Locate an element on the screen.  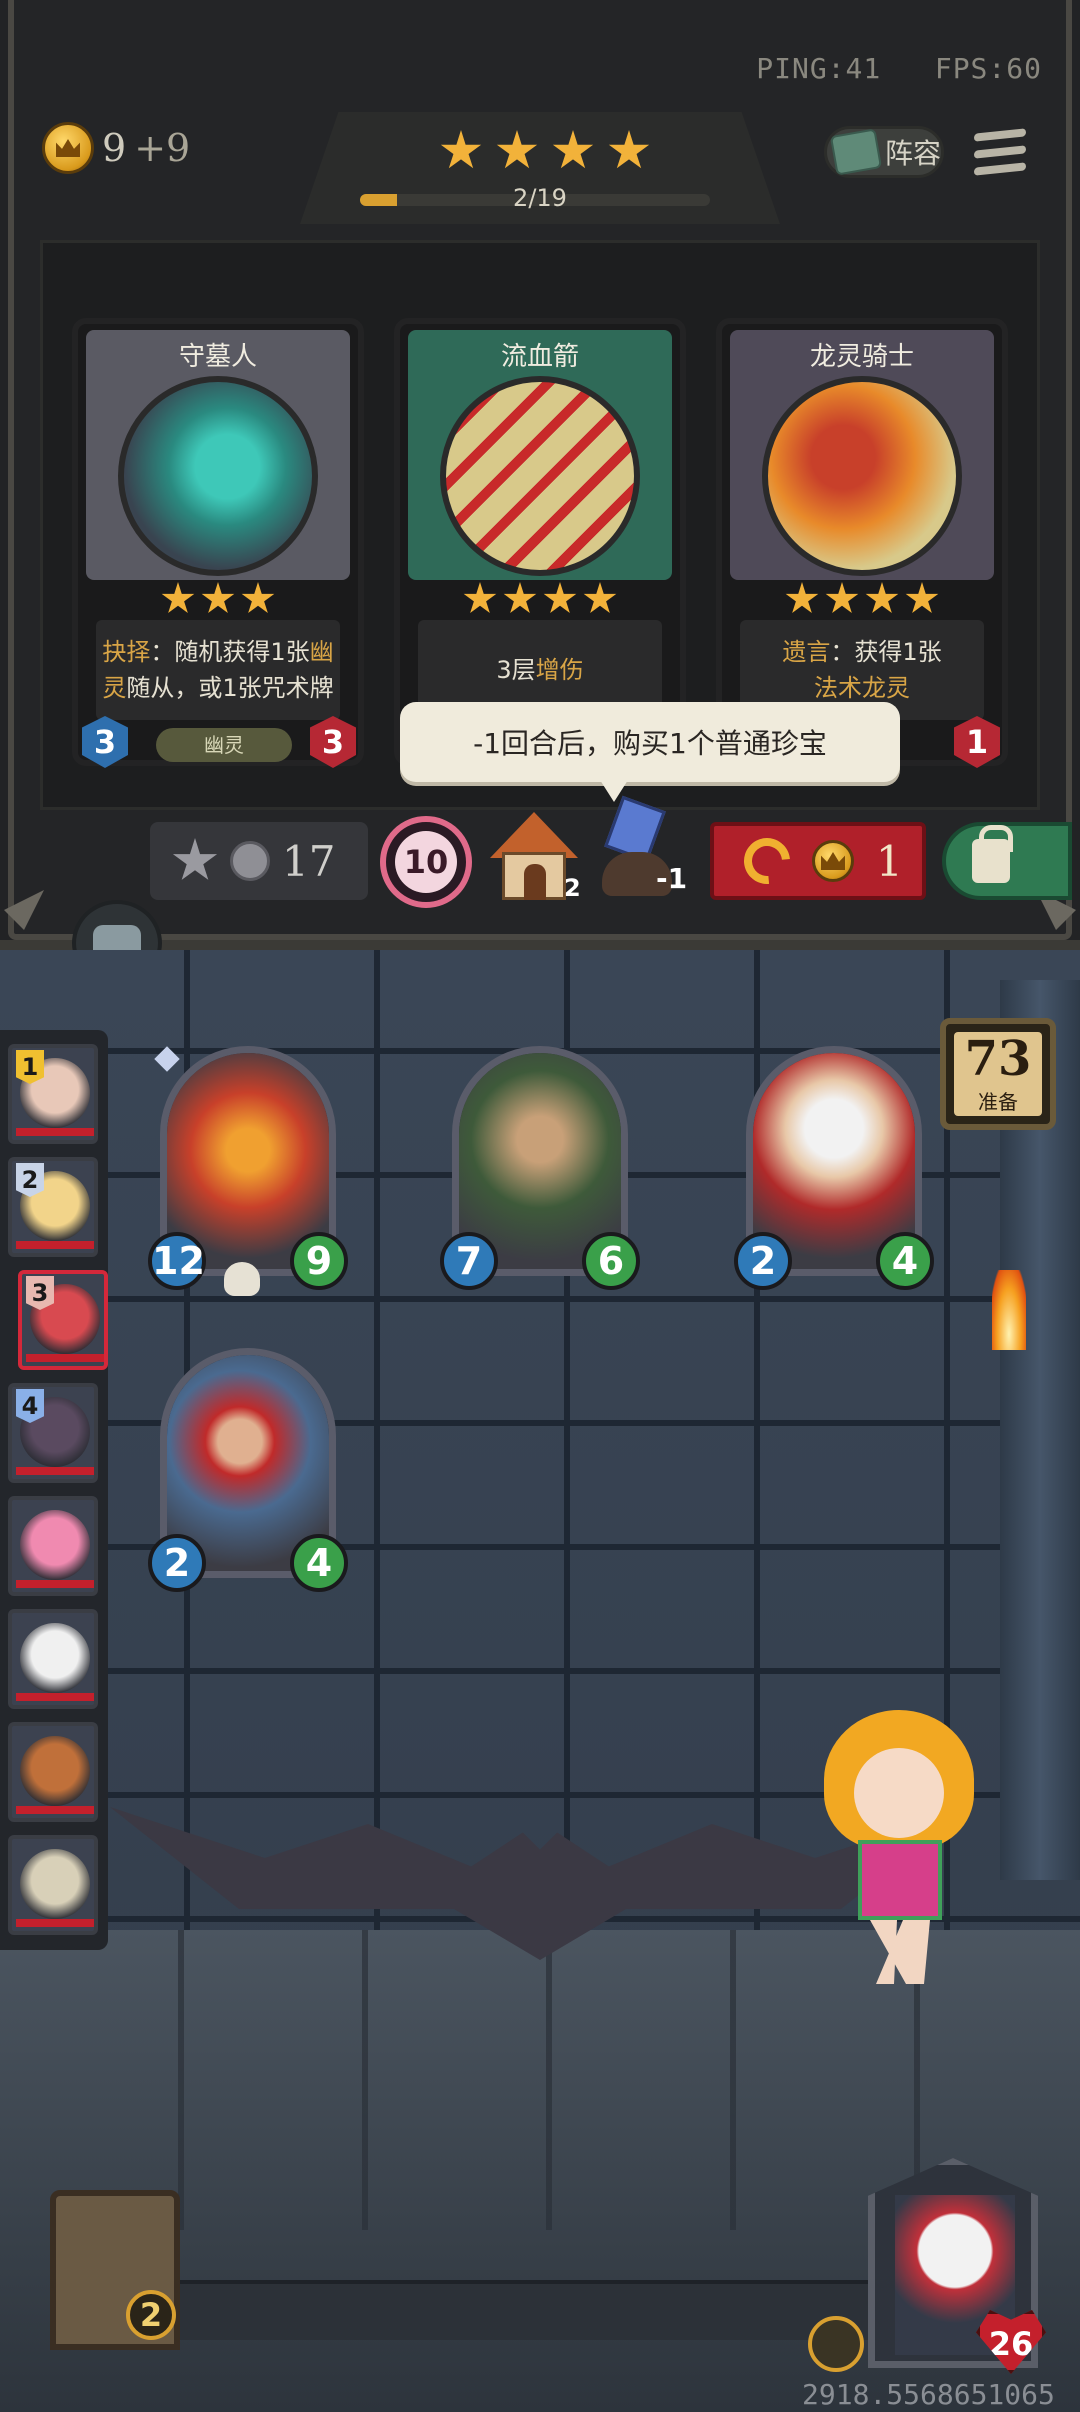
player-rank-badge: 4 is located at coordinates (30, 1406).